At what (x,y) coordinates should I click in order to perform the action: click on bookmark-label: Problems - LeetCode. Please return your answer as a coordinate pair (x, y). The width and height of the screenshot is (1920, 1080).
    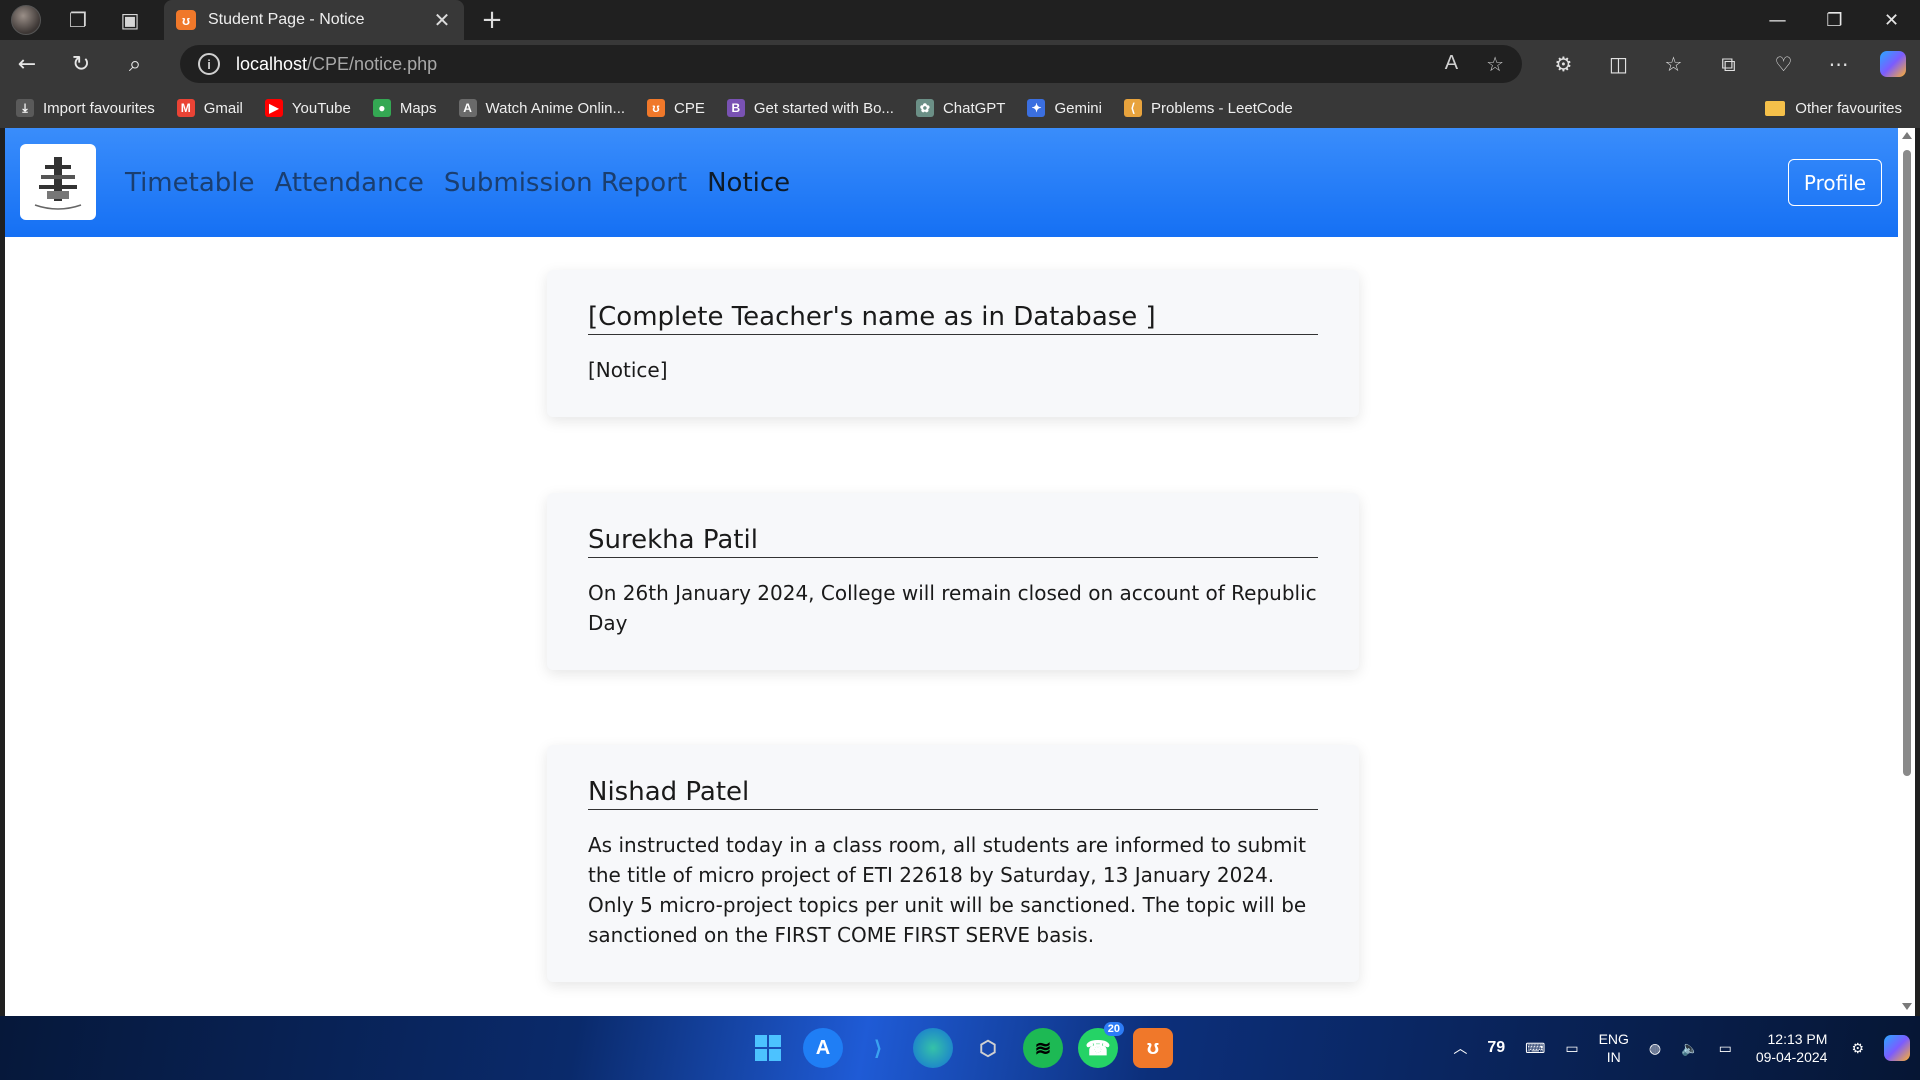
    Looking at the image, I should click on (1221, 108).